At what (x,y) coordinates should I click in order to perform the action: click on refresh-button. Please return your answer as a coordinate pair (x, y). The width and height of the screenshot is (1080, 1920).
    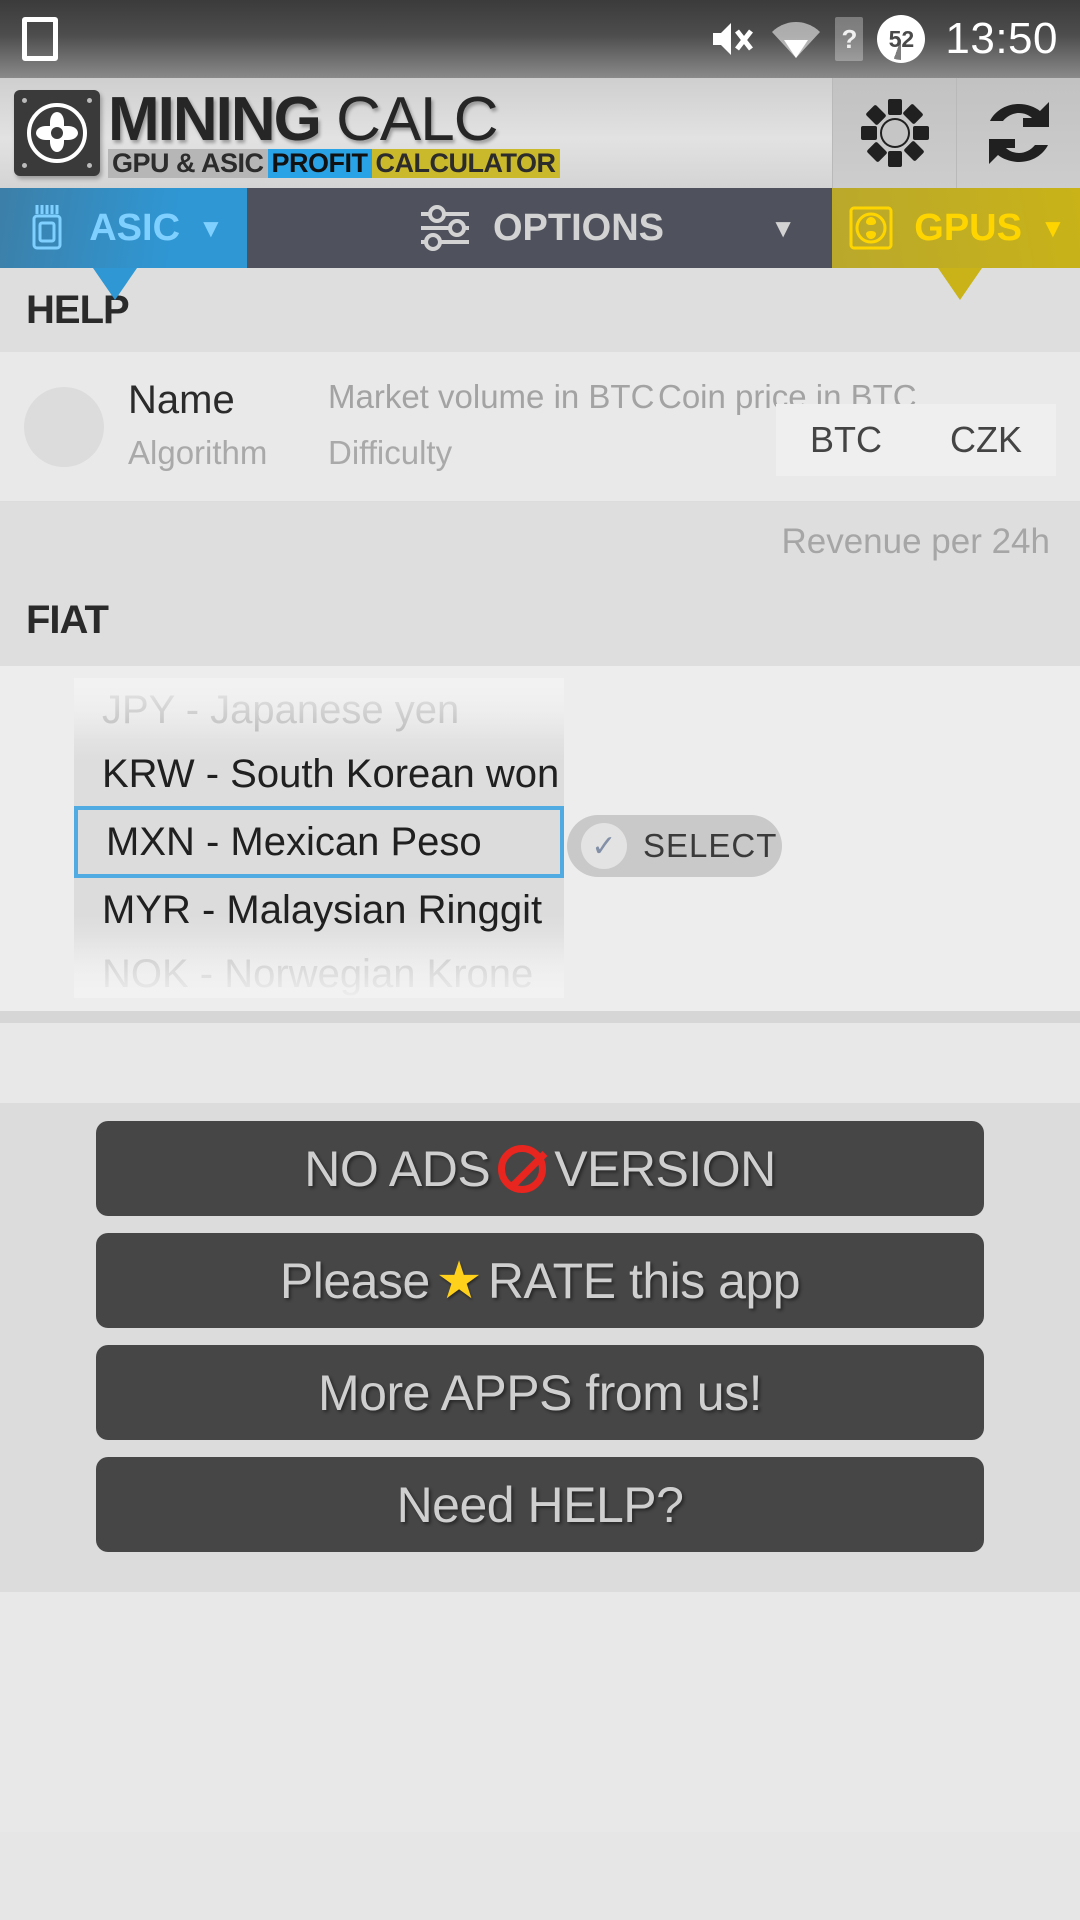
    Looking at the image, I should click on (1018, 133).